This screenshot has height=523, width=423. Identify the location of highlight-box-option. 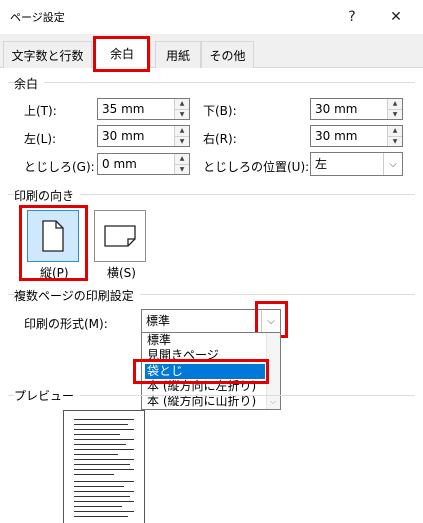
(201, 371).